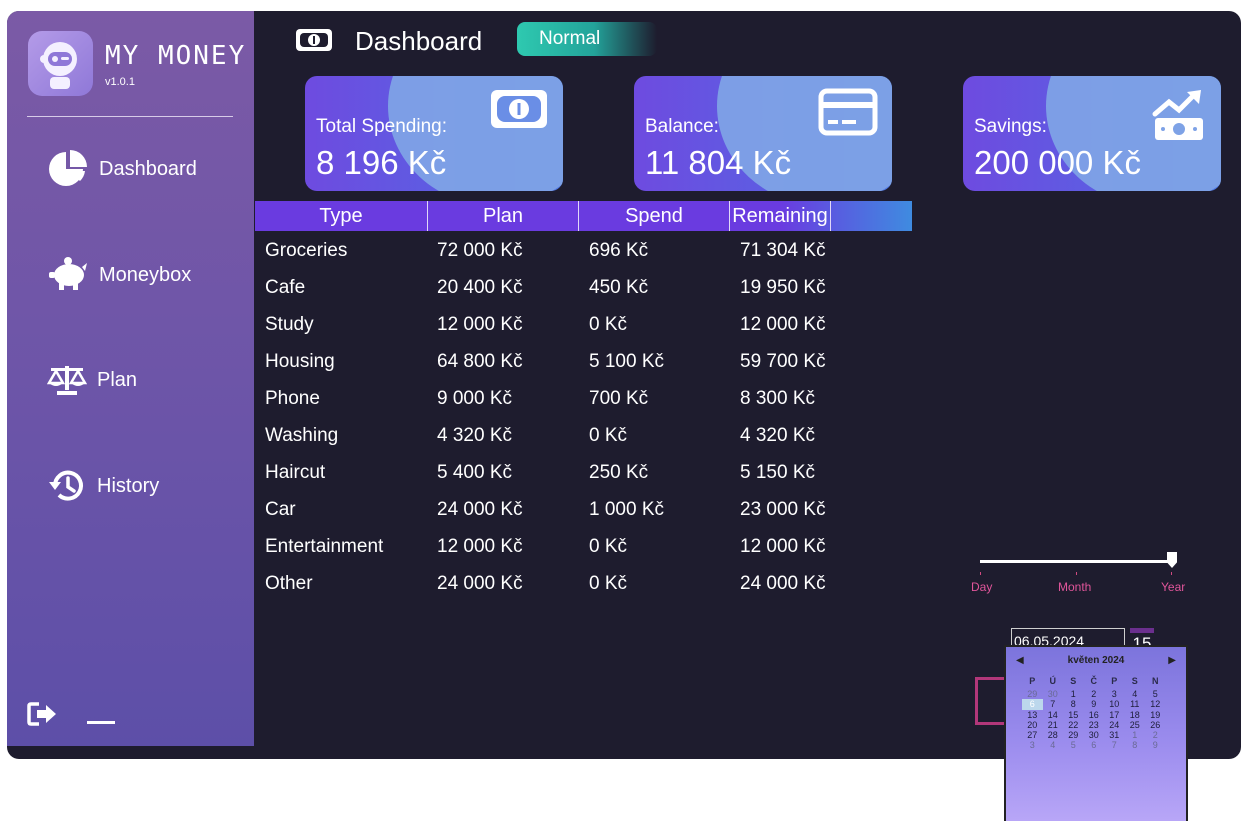 Image resolution: width=1246 pixels, height=821 pixels. Describe the element at coordinates (583, 509) in the screenshot. I see `table-row: Car 24 000 Kč 1 000 Kč 23 000 Kč` at that location.